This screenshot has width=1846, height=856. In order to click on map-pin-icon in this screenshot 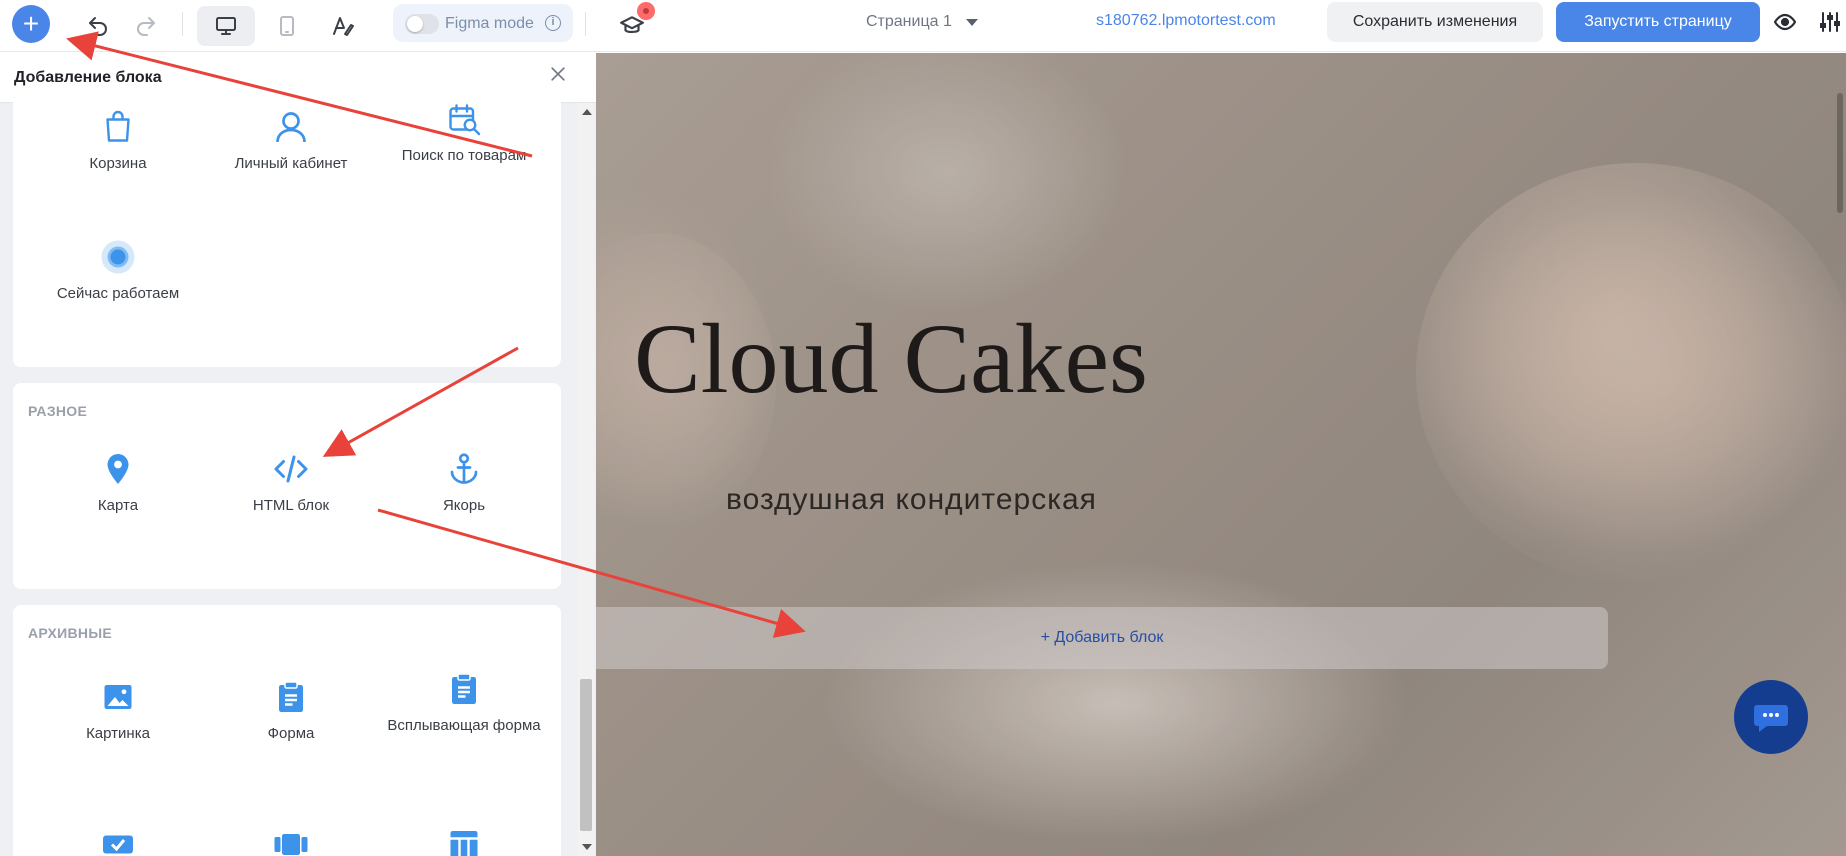, I will do `click(118, 469)`.